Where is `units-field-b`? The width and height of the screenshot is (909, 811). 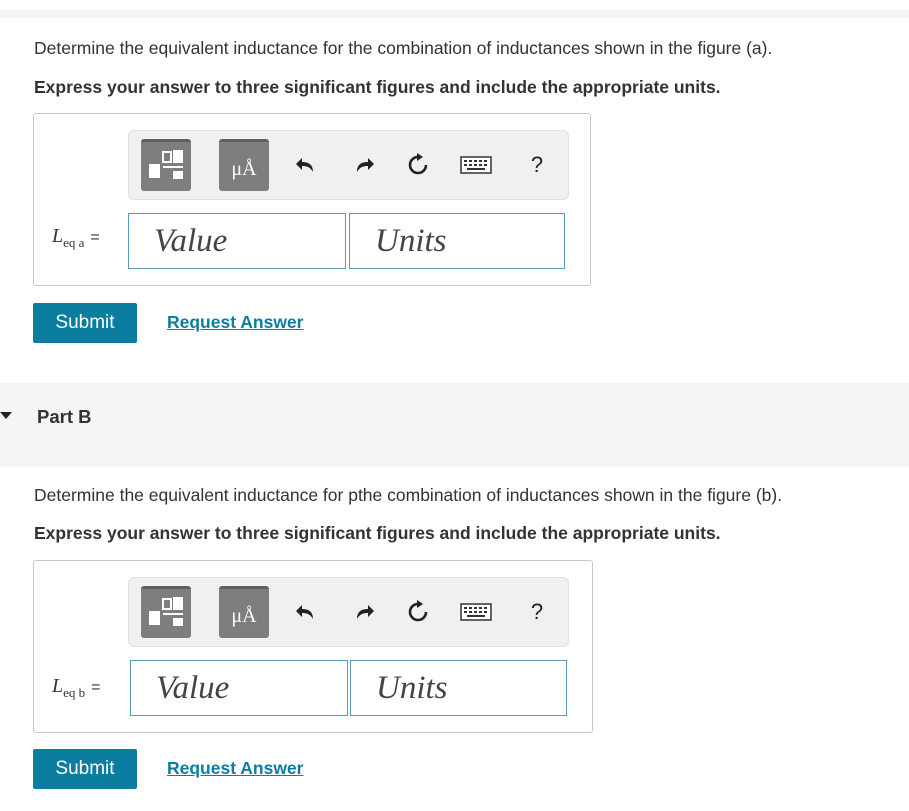
units-field-b is located at coordinates (458, 688).